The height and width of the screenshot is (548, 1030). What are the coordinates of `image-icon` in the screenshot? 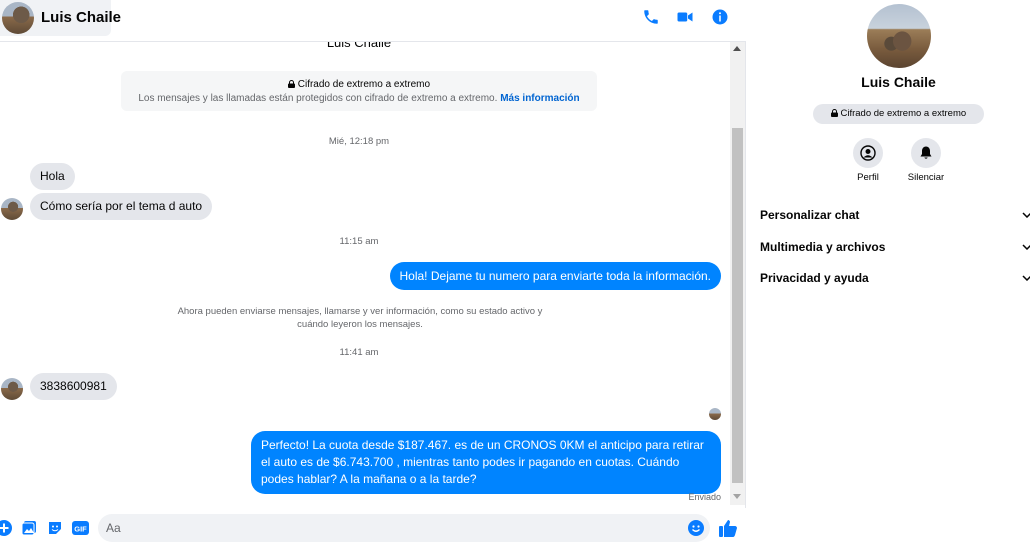 It's located at (29, 528).